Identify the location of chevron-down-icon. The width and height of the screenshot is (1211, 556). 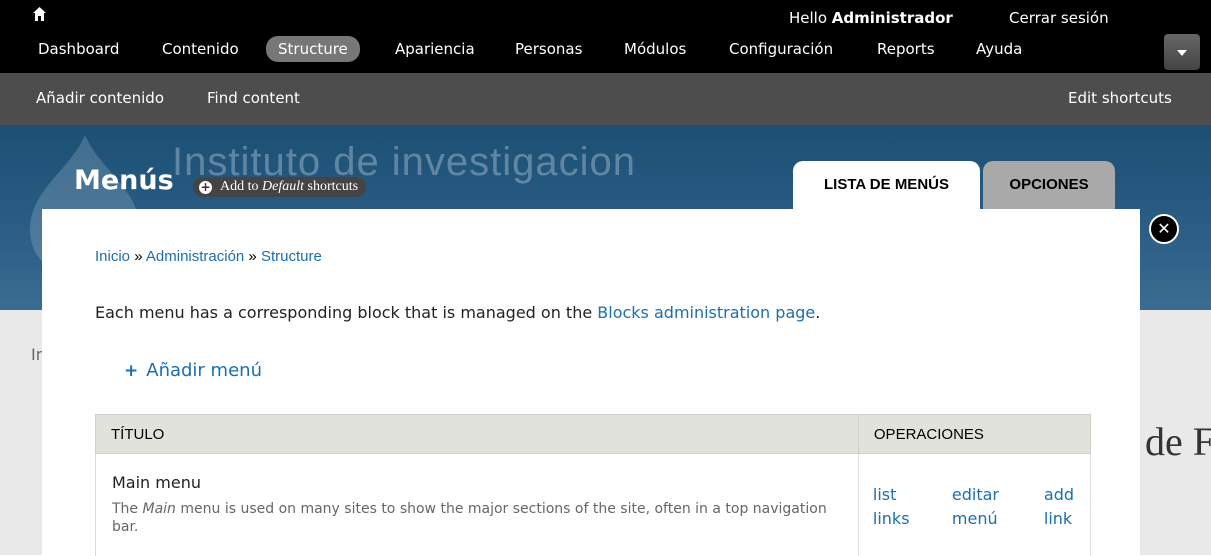
(1182, 53).